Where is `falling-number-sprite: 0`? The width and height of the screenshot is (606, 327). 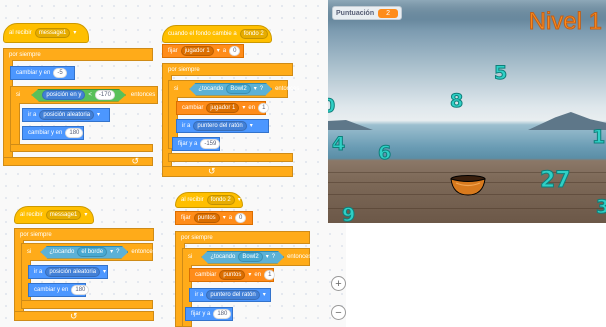 falling-number-sprite: 0 is located at coordinates (332, 106).